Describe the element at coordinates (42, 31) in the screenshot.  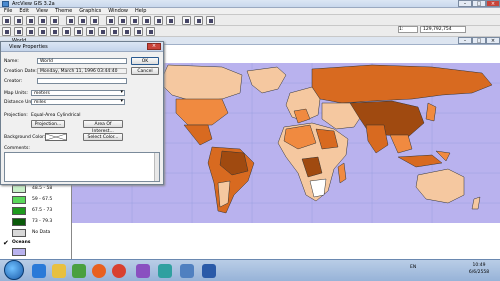
I see `vertex-edit-icon` at that location.